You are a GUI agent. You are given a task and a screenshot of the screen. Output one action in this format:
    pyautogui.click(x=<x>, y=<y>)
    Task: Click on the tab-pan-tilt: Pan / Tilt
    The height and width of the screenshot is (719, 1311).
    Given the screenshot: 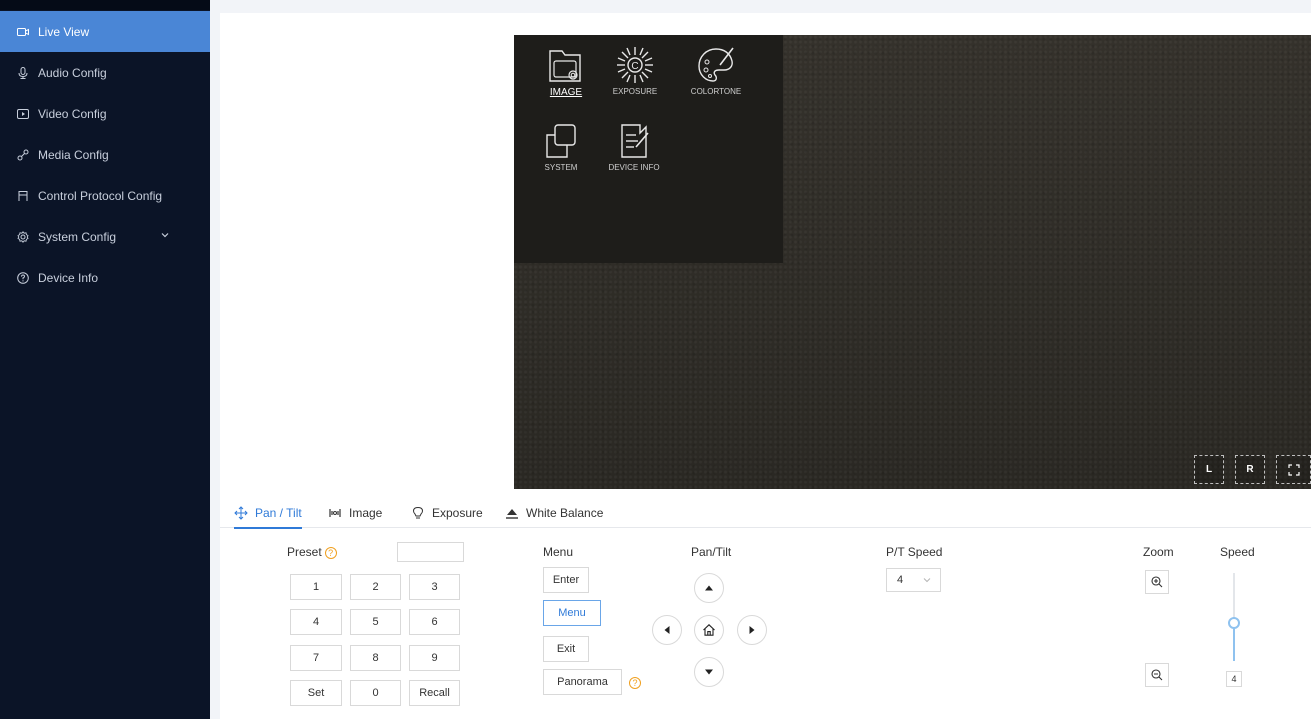 What is the action you would take?
    pyautogui.click(x=268, y=513)
    